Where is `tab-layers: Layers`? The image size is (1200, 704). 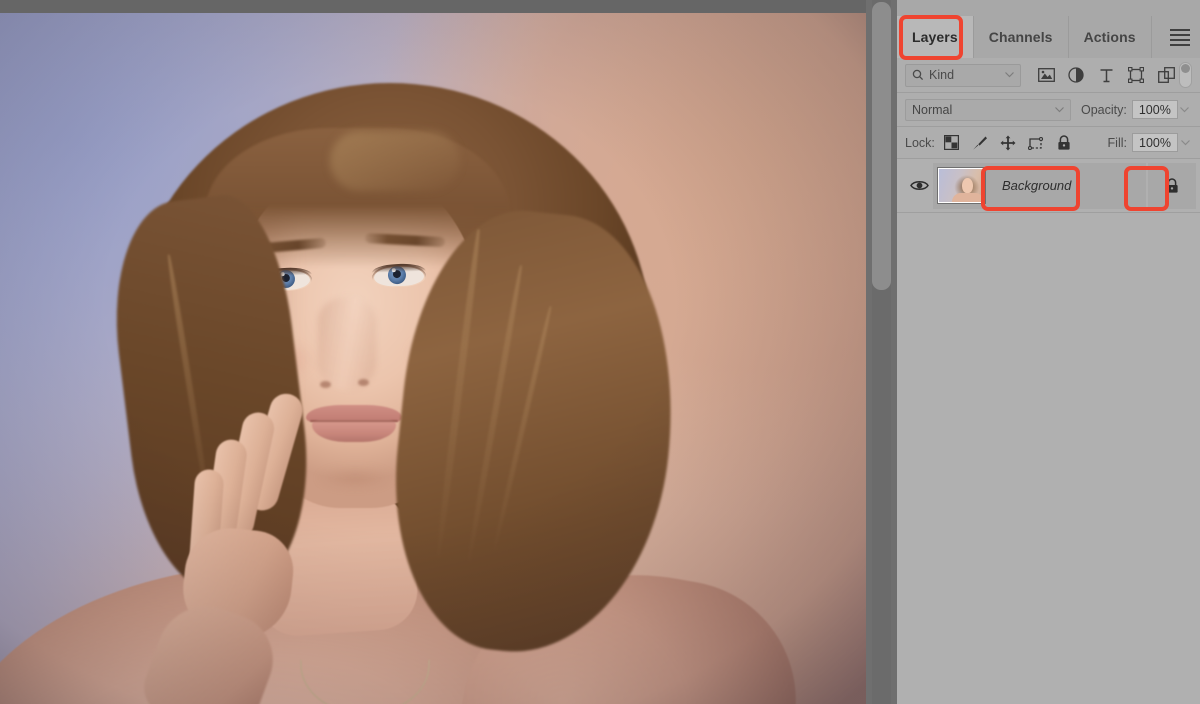 tab-layers: Layers is located at coordinates (935, 37).